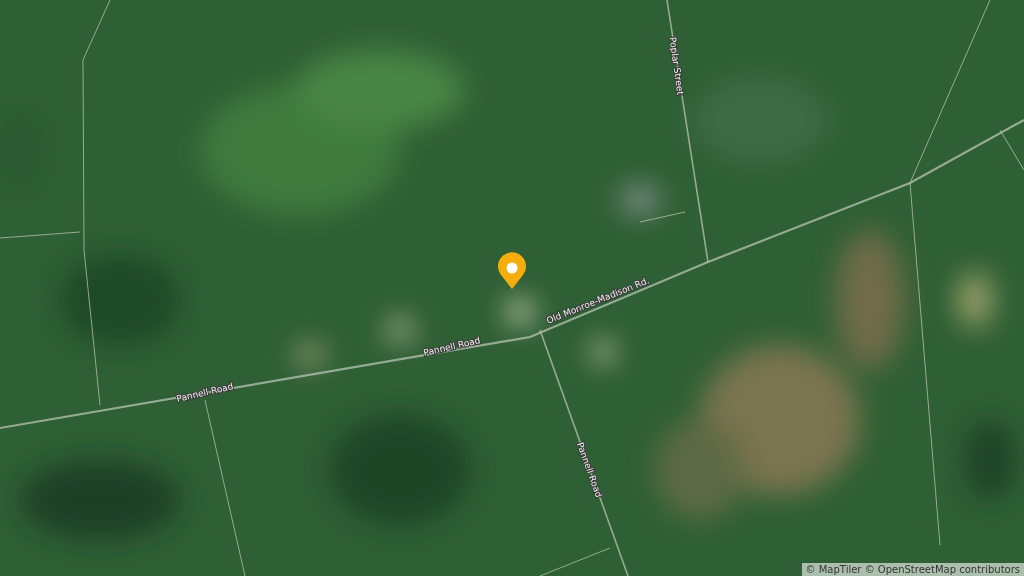 The image size is (1024, 576). Describe the element at coordinates (676, 66) in the screenshot. I see `road-label: Poplar Street` at that location.